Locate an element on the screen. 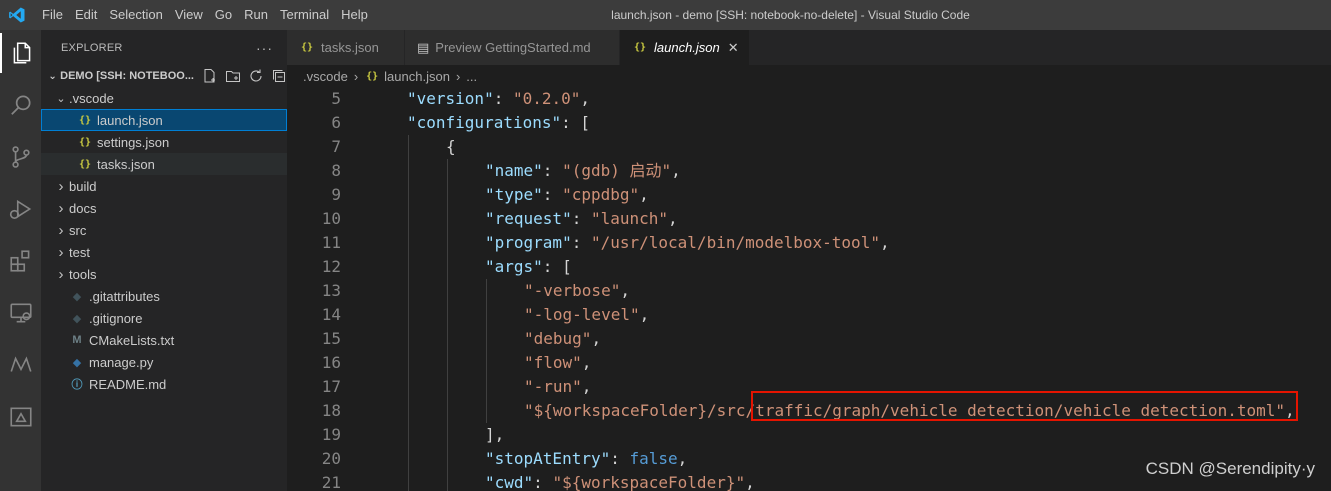 The width and height of the screenshot is (1331, 491). tree-item-label: build is located at coordinates (83, 186).